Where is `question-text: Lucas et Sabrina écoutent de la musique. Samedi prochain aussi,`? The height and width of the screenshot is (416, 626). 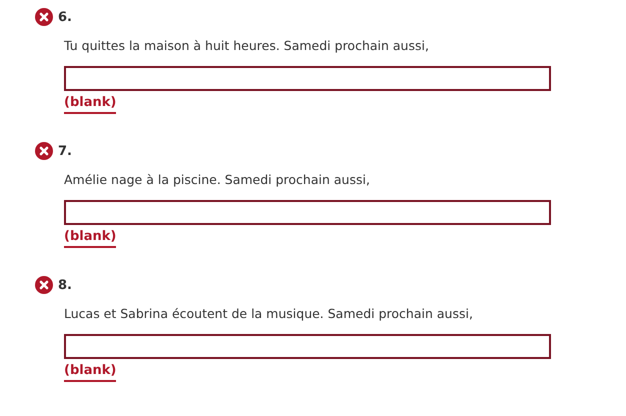
question-text: Lucas et Sabrina écoutent de la musique. Samedi prochain aussi, is located at coordinates (269, 314).